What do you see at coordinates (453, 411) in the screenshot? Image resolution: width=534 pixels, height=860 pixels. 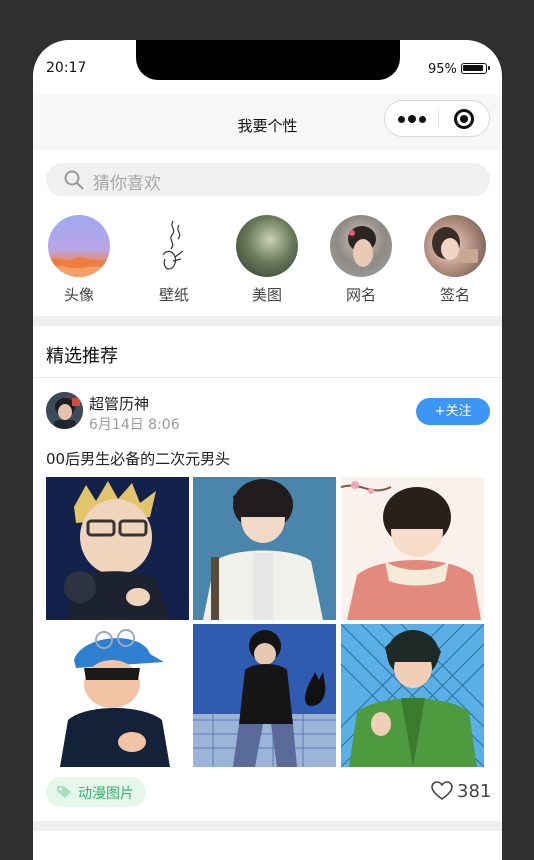 I see `follow-button: +关注` at bounding box center [453, 411].